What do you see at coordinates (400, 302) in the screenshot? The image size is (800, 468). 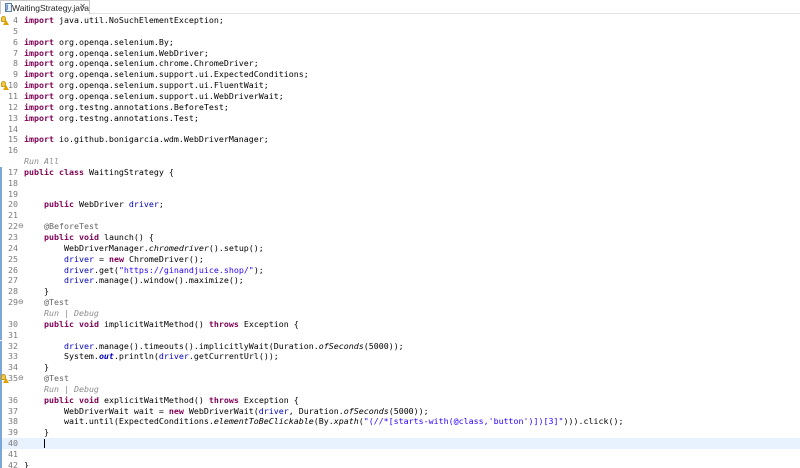 I see `code-line-29: 29 ⊖ @Test` at bounding box center [400, 302].